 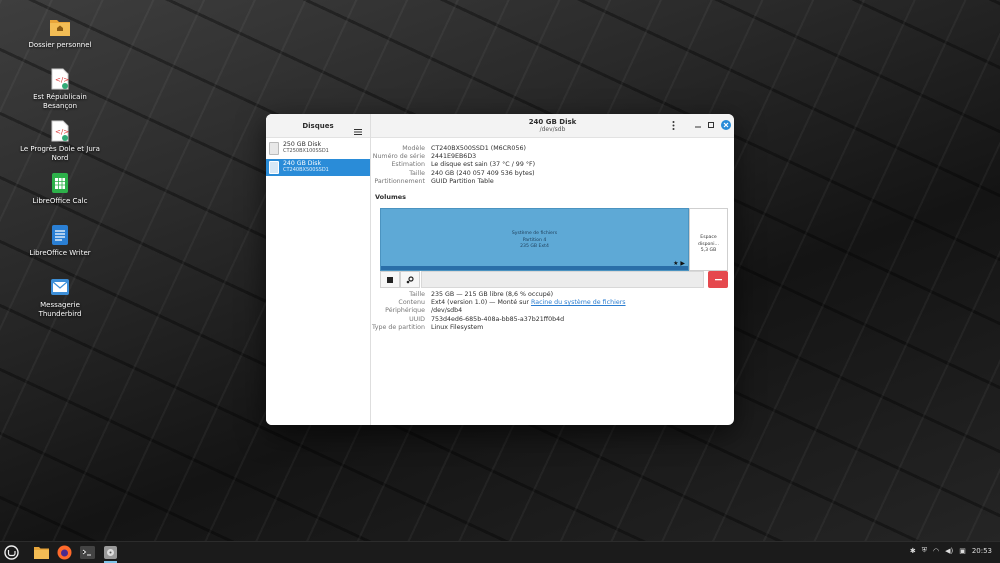 I want to click on disks-app-icon, so click(x=110, y=552).